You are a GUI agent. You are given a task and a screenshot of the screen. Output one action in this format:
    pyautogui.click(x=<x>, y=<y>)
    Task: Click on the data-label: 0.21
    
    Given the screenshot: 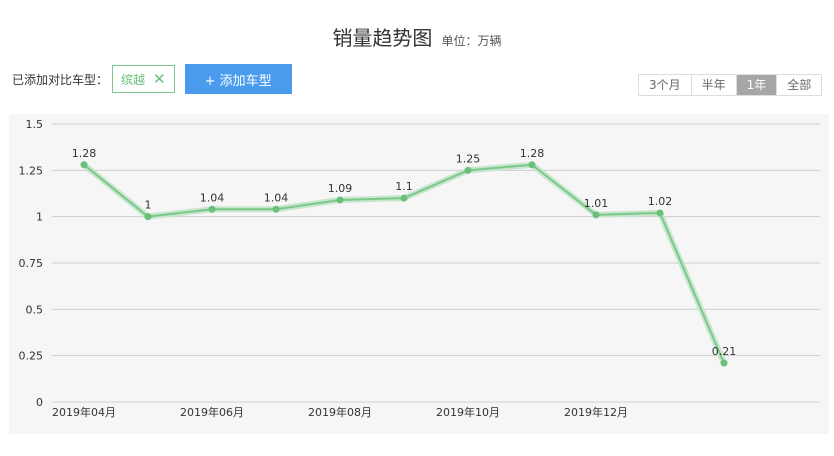 What is the action you would take?
    pyautogui.click(x=724, y=351)
    